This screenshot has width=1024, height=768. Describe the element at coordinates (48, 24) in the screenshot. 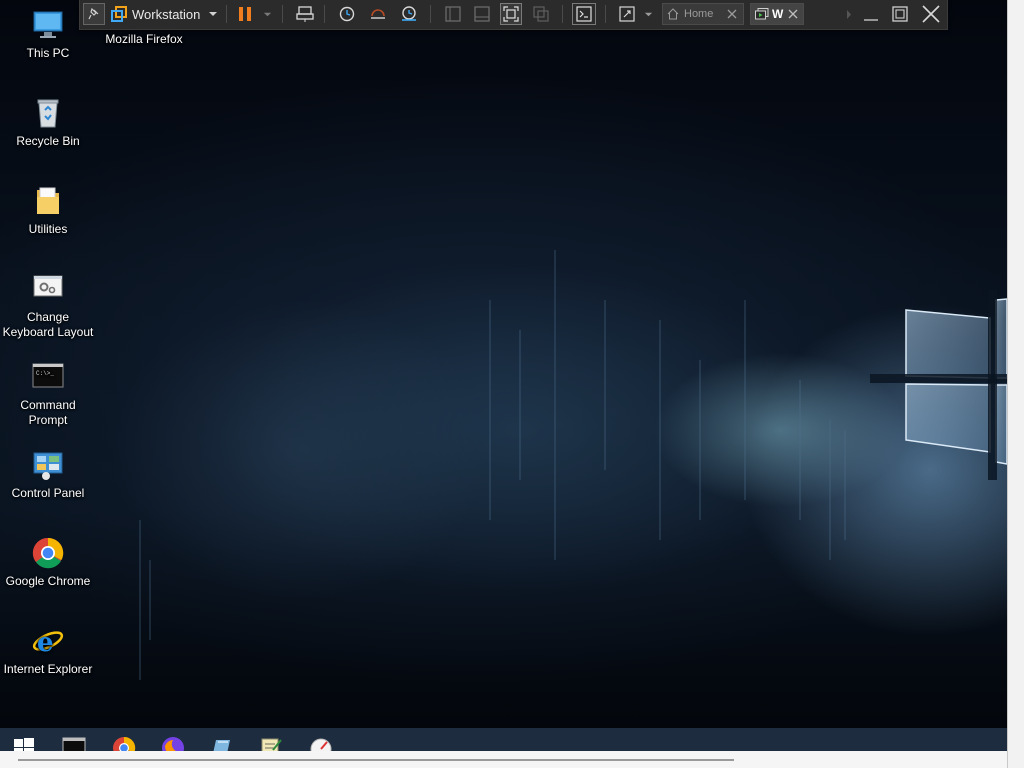

I see `this-pc-icon` at that location.